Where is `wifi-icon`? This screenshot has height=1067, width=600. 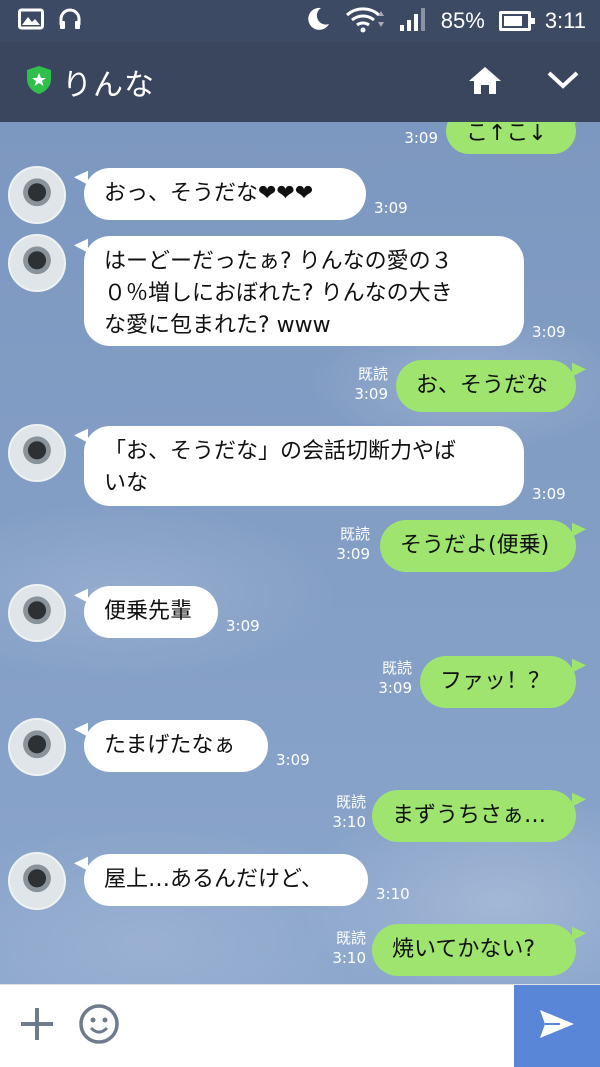
wifi-icon is located at coordinates (365, 21).